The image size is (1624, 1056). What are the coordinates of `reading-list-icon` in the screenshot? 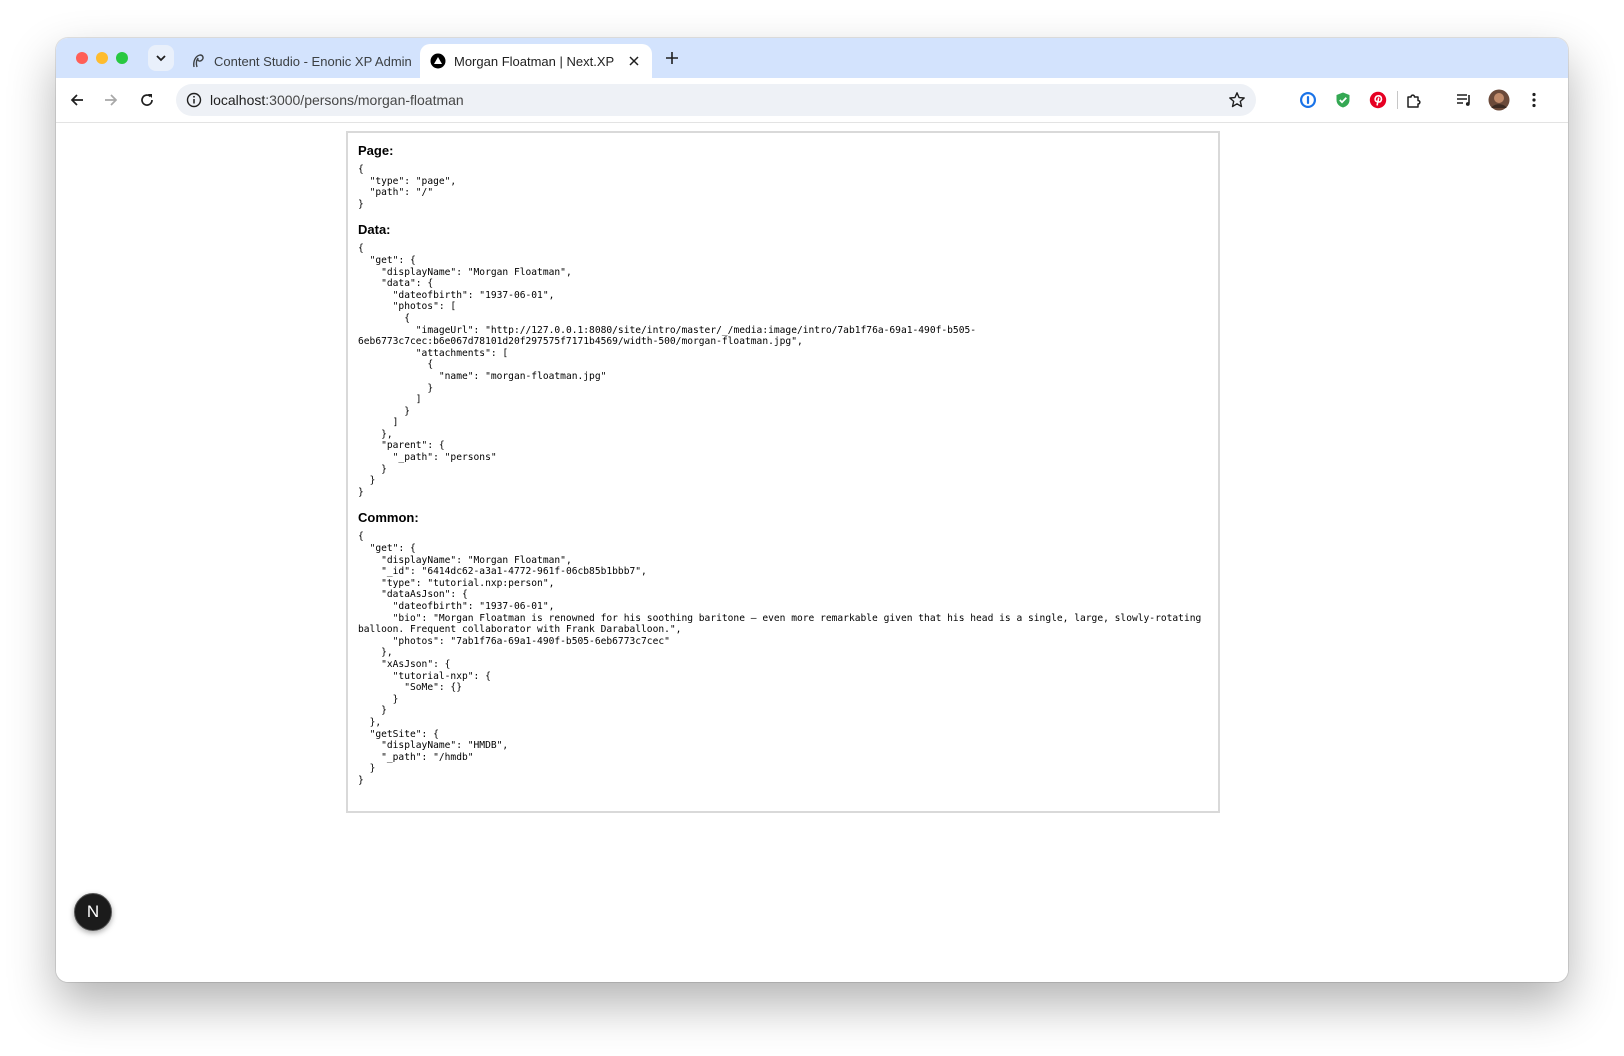 It's located at (1463, 100).